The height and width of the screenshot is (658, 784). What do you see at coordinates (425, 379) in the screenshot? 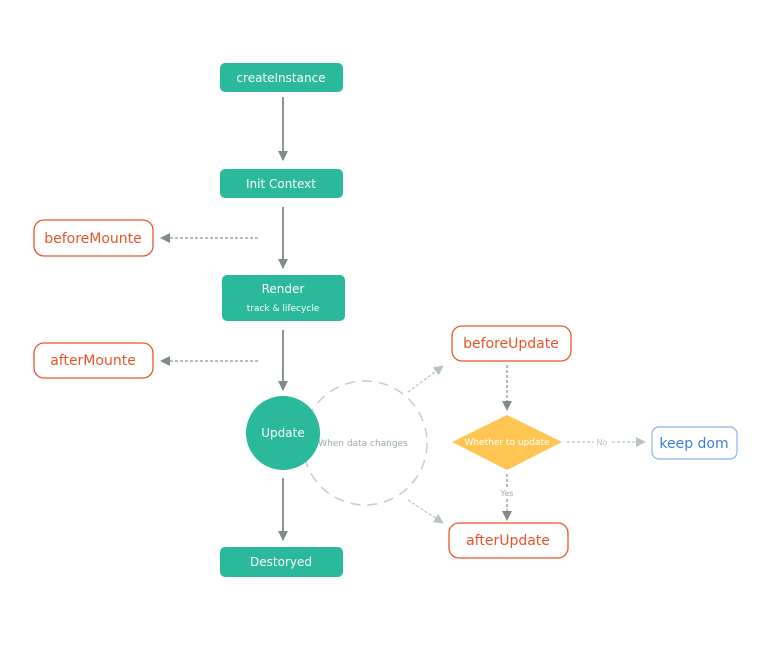
I see `arrow-to-before-update` at bounding box center [425, 379].